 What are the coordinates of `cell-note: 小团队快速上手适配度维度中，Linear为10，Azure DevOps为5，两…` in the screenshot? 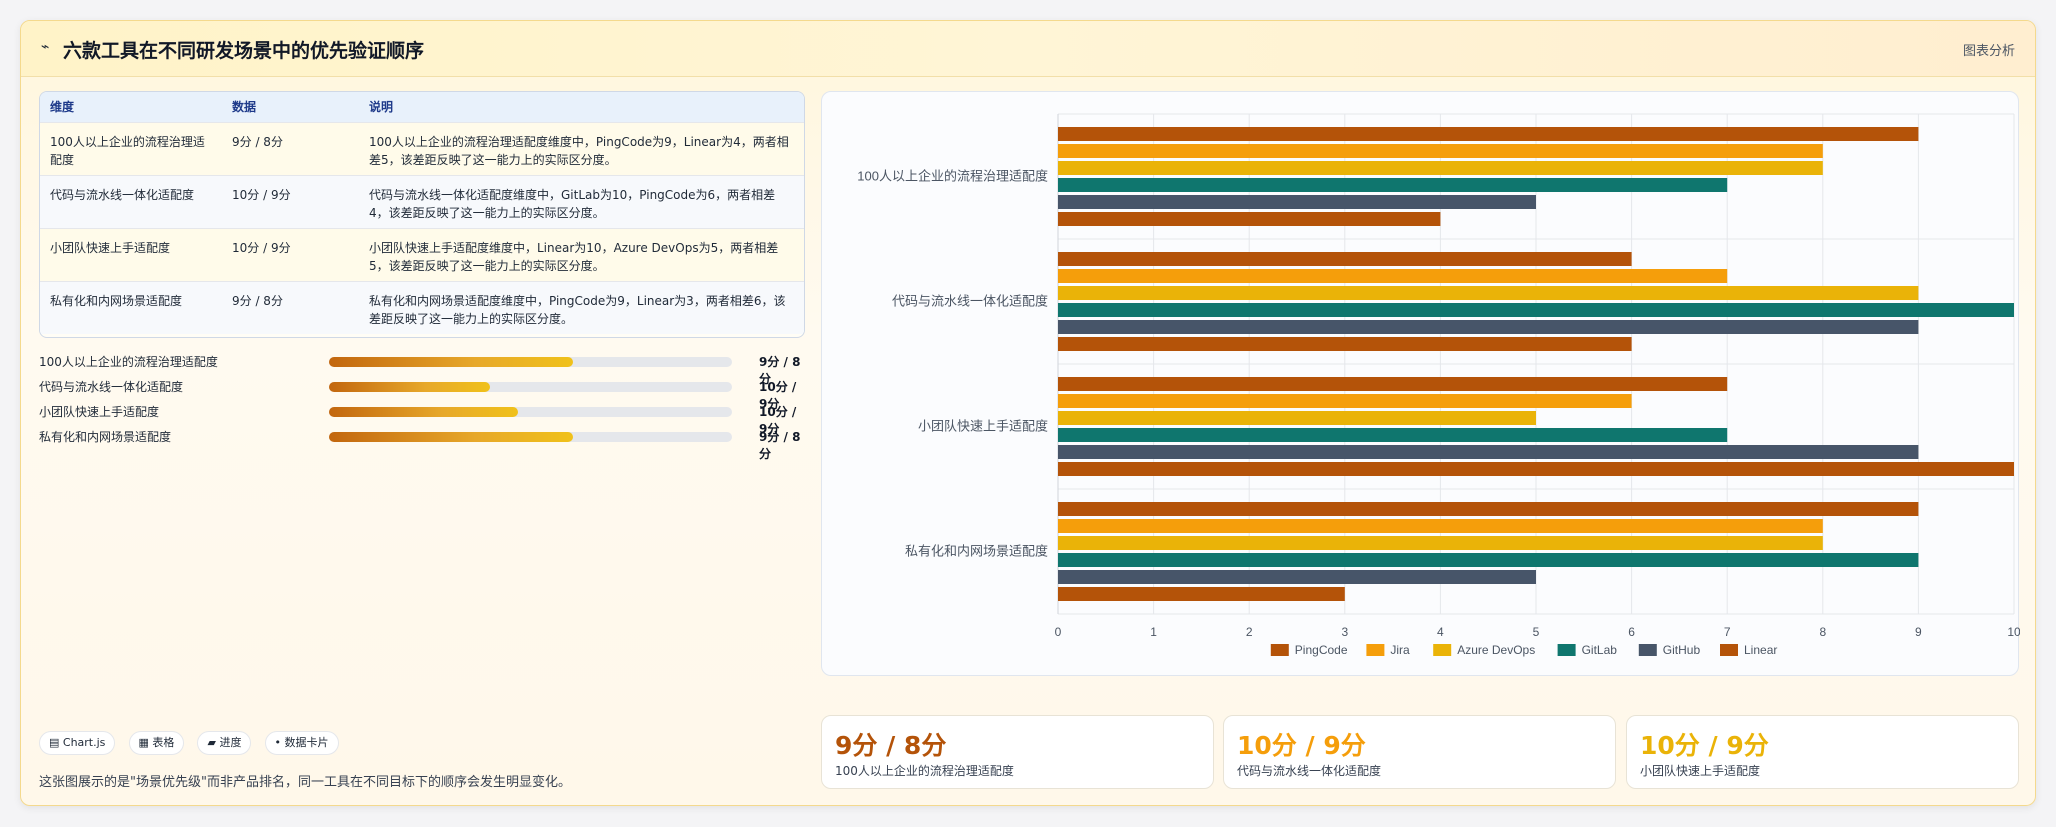 It's located at (574, 256).